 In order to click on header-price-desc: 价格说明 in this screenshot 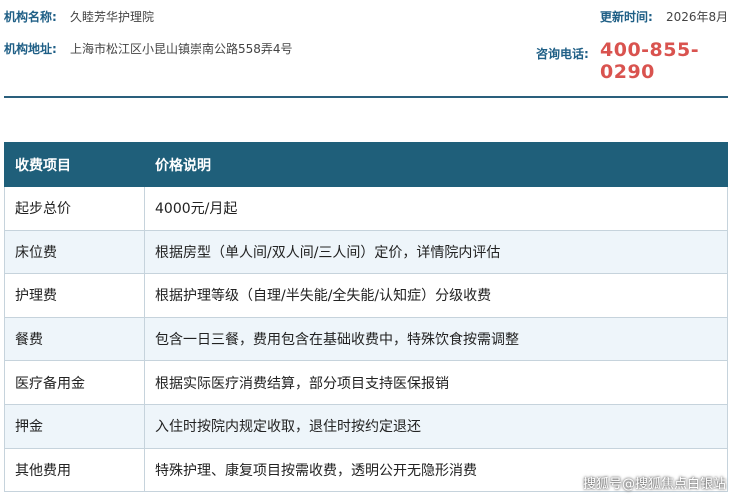, I will do `click(436, 164)`.